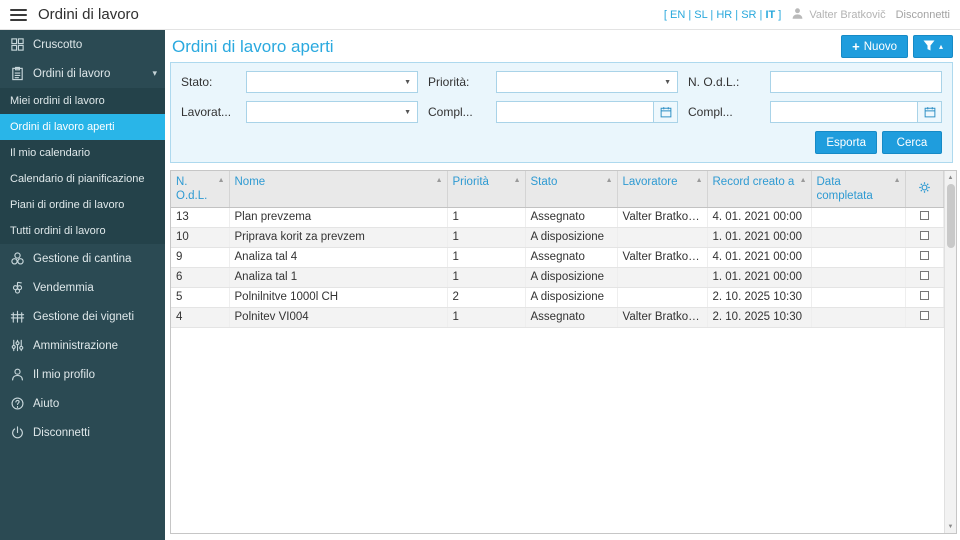 The width and height of the screenshot is (960, 540). I want to click on chevron-down-icon: ▼, so click(407, 112).